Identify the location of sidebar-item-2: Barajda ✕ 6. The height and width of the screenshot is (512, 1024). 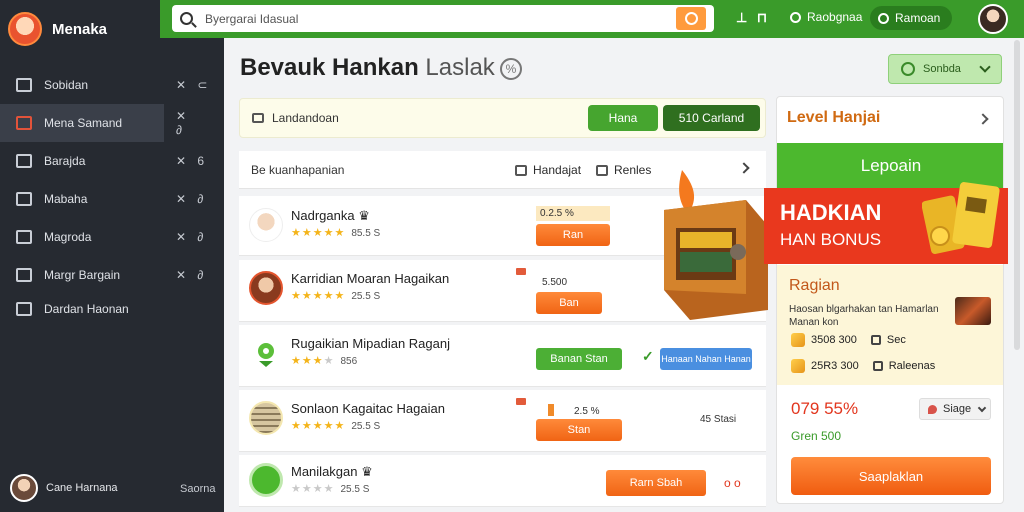
(112, 161).